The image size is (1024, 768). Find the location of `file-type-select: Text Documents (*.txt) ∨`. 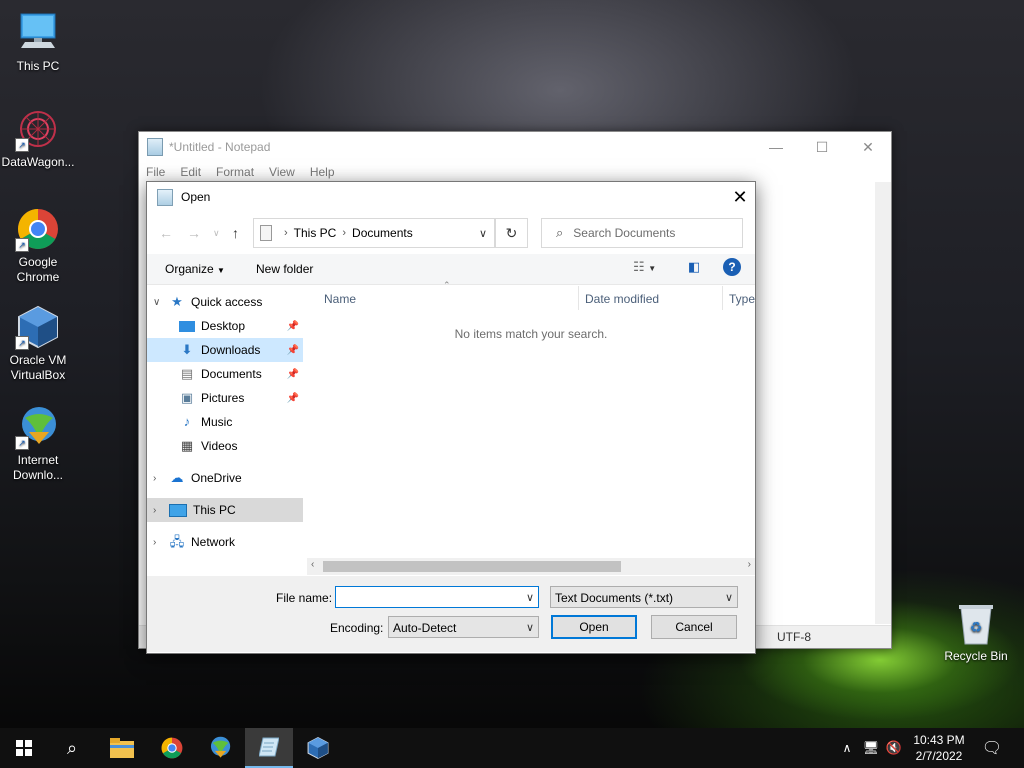

file-type-select: Text Documents (*.txt) ∨ is located at coordinates (644, 597).